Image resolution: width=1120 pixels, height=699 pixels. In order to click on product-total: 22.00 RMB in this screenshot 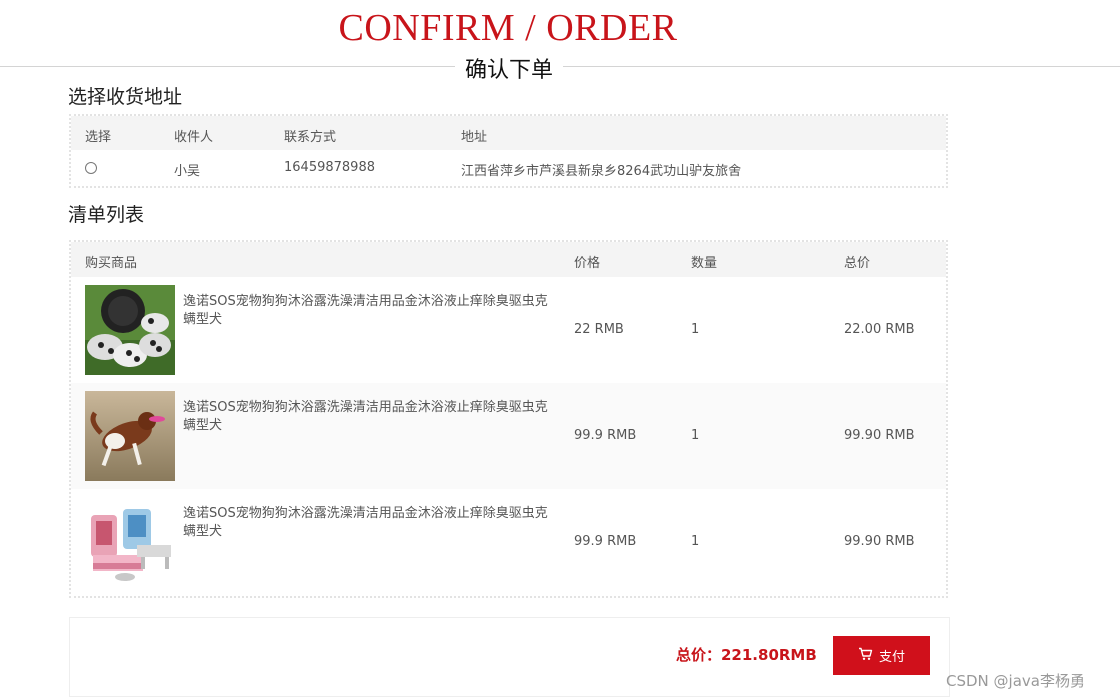, I will do `click(879, 329)`.